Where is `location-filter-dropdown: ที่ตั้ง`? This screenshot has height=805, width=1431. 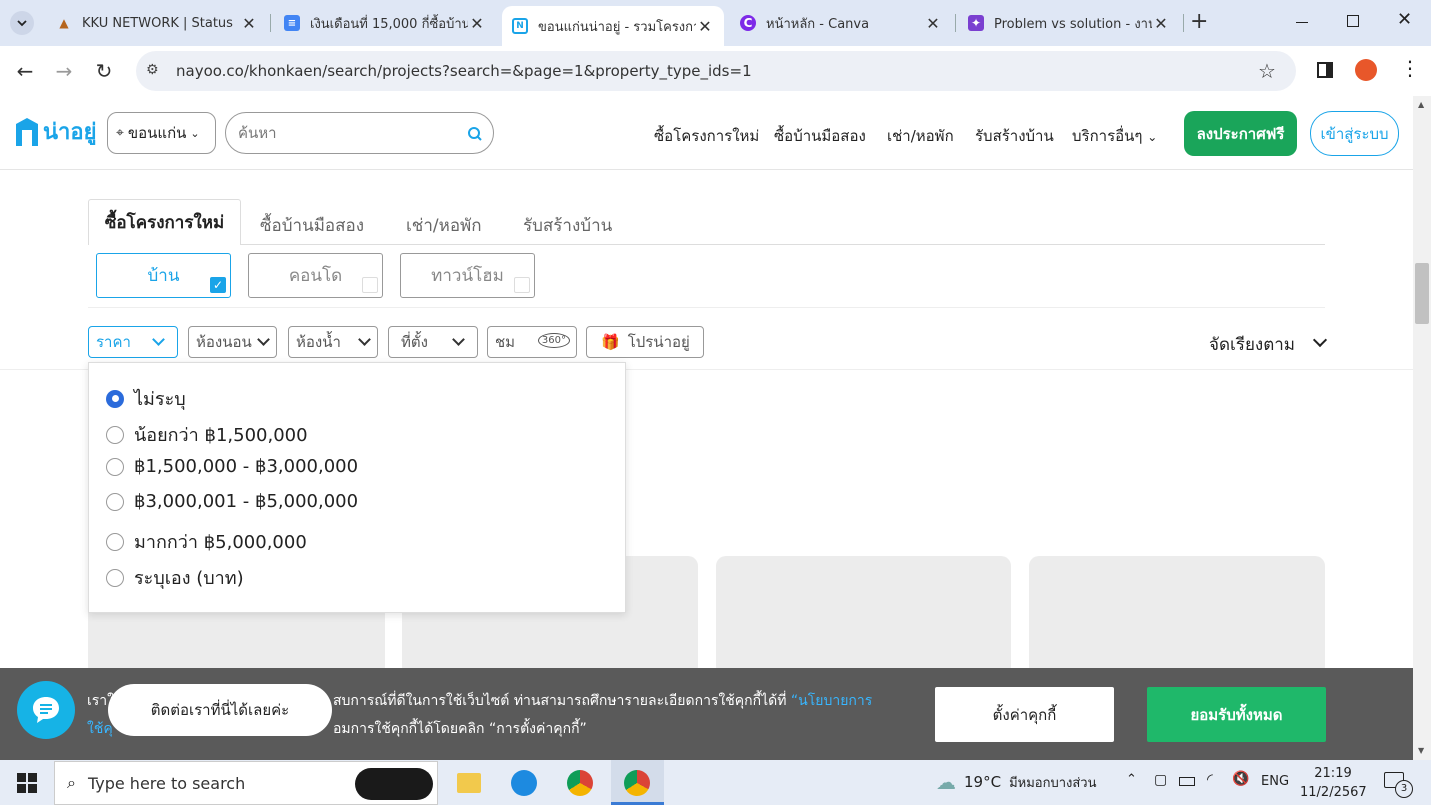 location-filter-dropdown: ที่ตั้ง is located at coordinates (433, 342).